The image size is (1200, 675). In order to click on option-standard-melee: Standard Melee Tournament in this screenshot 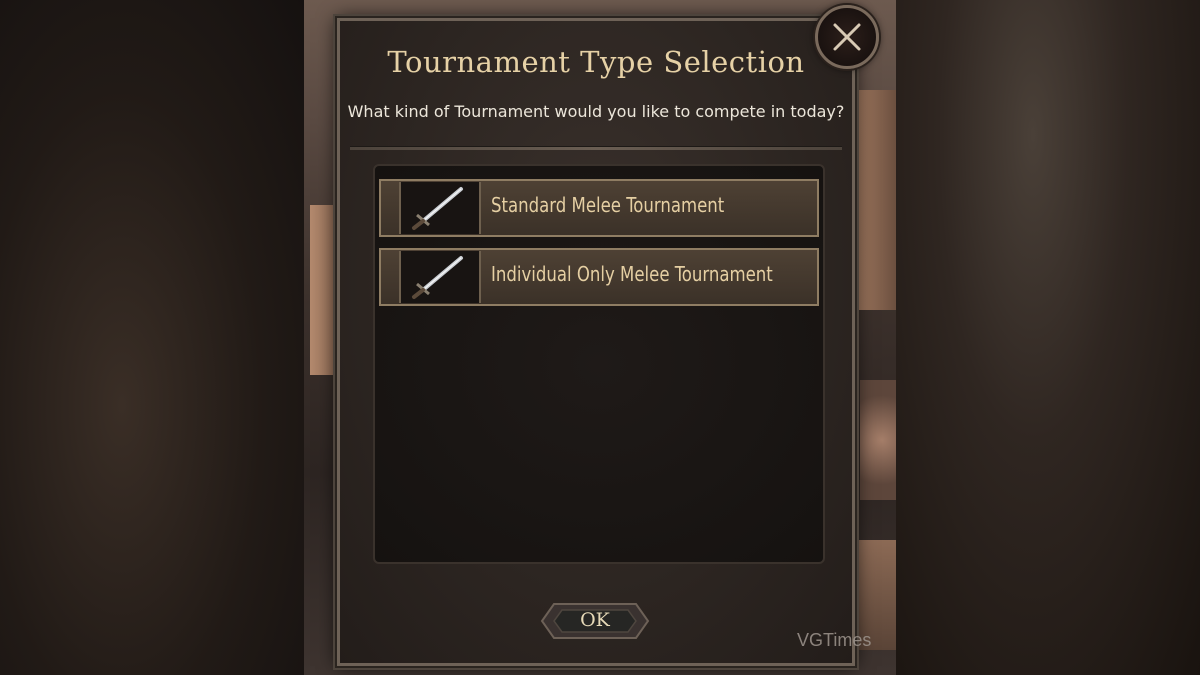, I will do `click(599, 208)`.